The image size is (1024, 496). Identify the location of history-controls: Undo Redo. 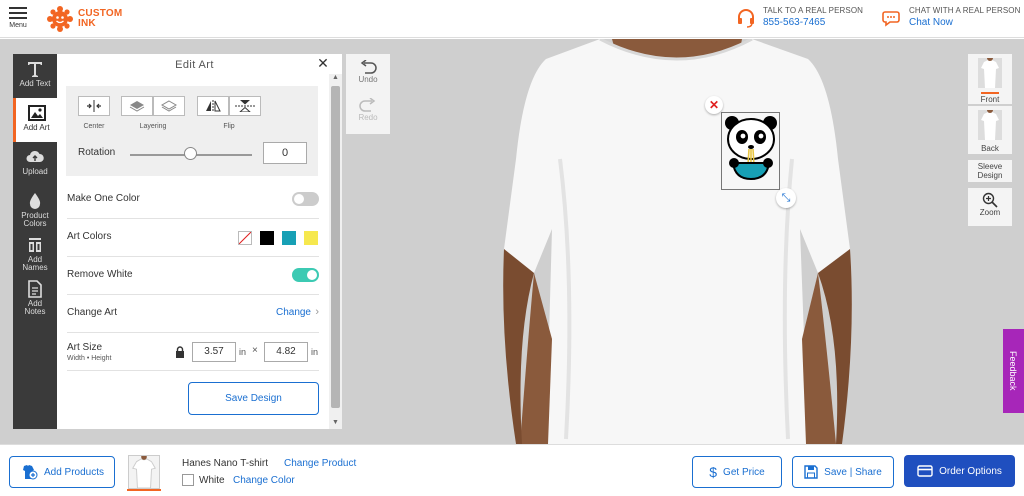
(368, 94).